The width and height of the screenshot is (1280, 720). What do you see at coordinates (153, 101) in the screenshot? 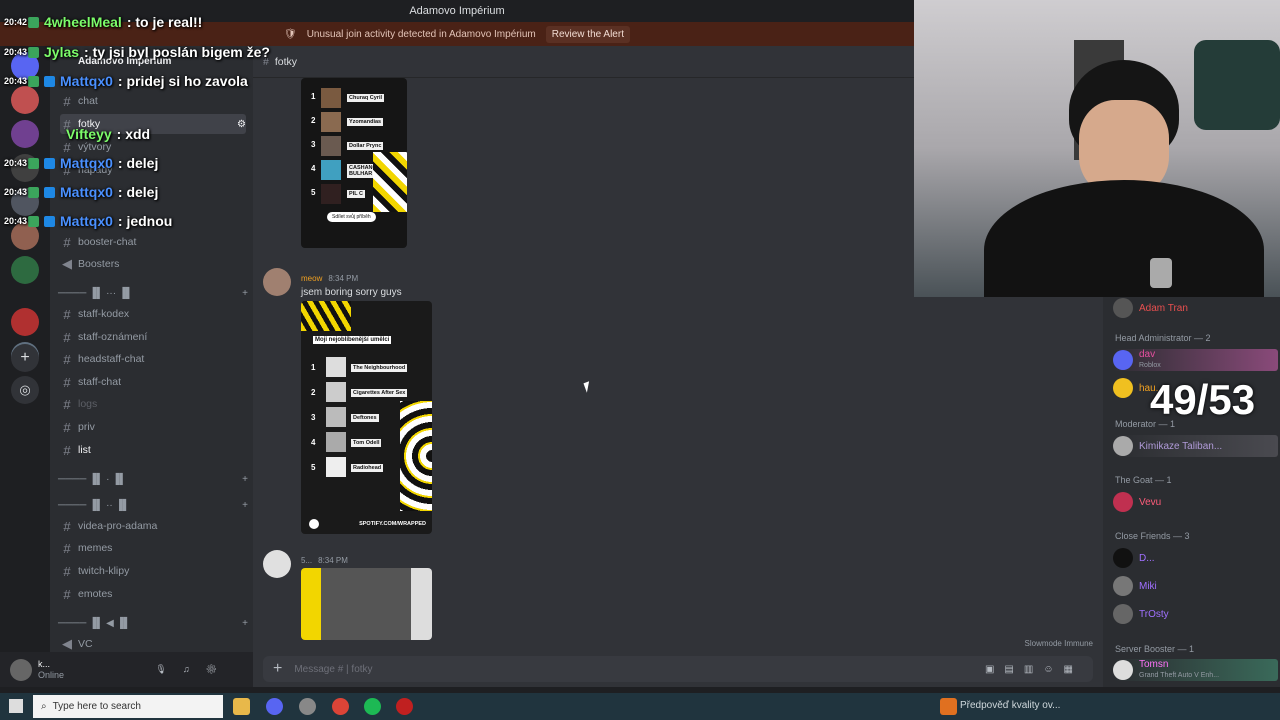
I see `channel-item: # chat` at bounding box center [153, 101].